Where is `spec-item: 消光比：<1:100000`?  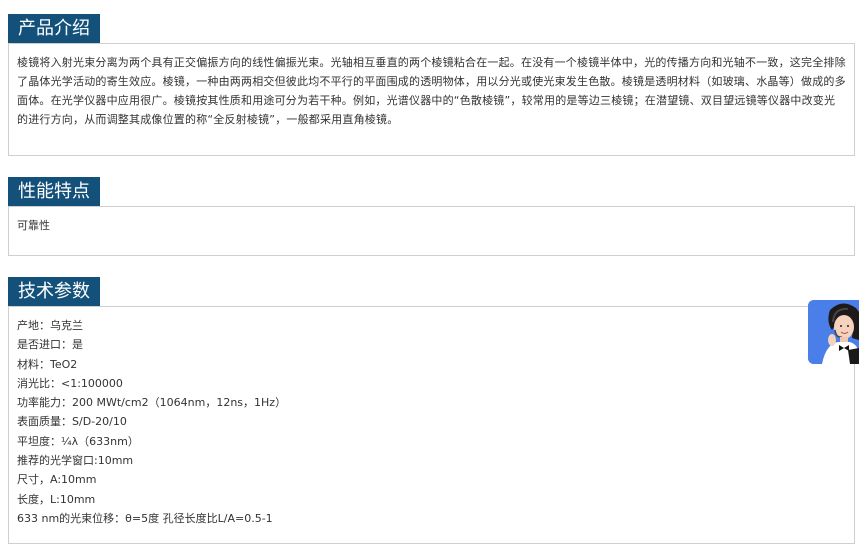
spec-item: 消光比：<1:100000 is located at coordinates (70, 383).